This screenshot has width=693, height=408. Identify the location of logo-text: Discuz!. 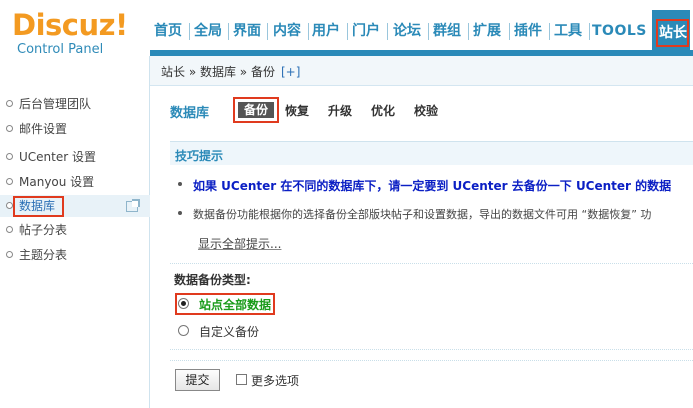
(70, 25).